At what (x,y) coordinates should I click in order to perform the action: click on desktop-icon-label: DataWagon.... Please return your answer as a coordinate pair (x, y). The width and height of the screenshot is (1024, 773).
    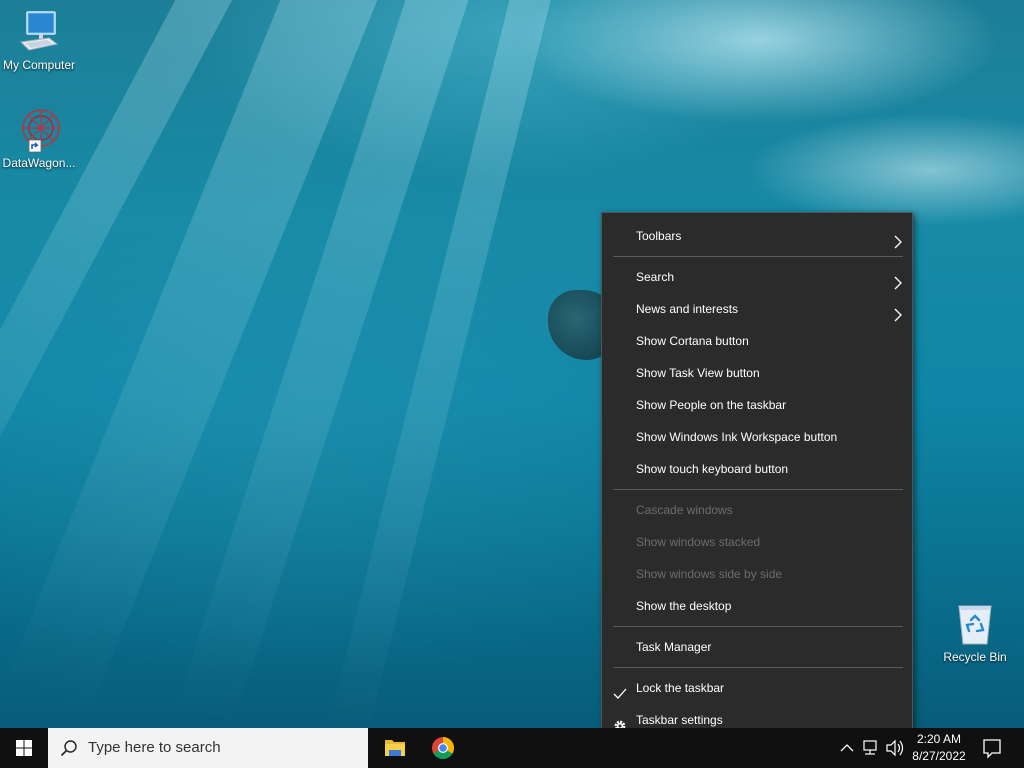
    Looking at the image, I should click on (39, 163).